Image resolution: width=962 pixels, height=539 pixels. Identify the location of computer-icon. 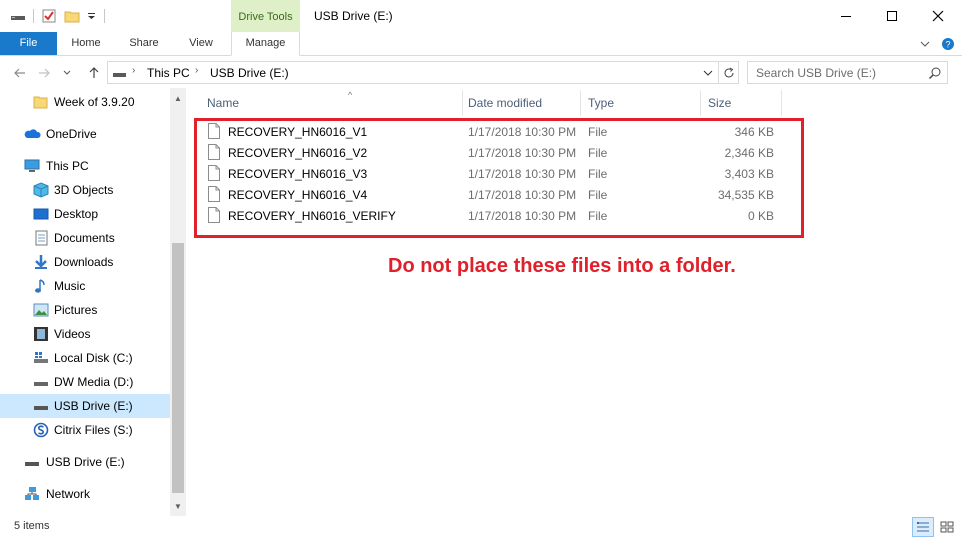
(32, 166).